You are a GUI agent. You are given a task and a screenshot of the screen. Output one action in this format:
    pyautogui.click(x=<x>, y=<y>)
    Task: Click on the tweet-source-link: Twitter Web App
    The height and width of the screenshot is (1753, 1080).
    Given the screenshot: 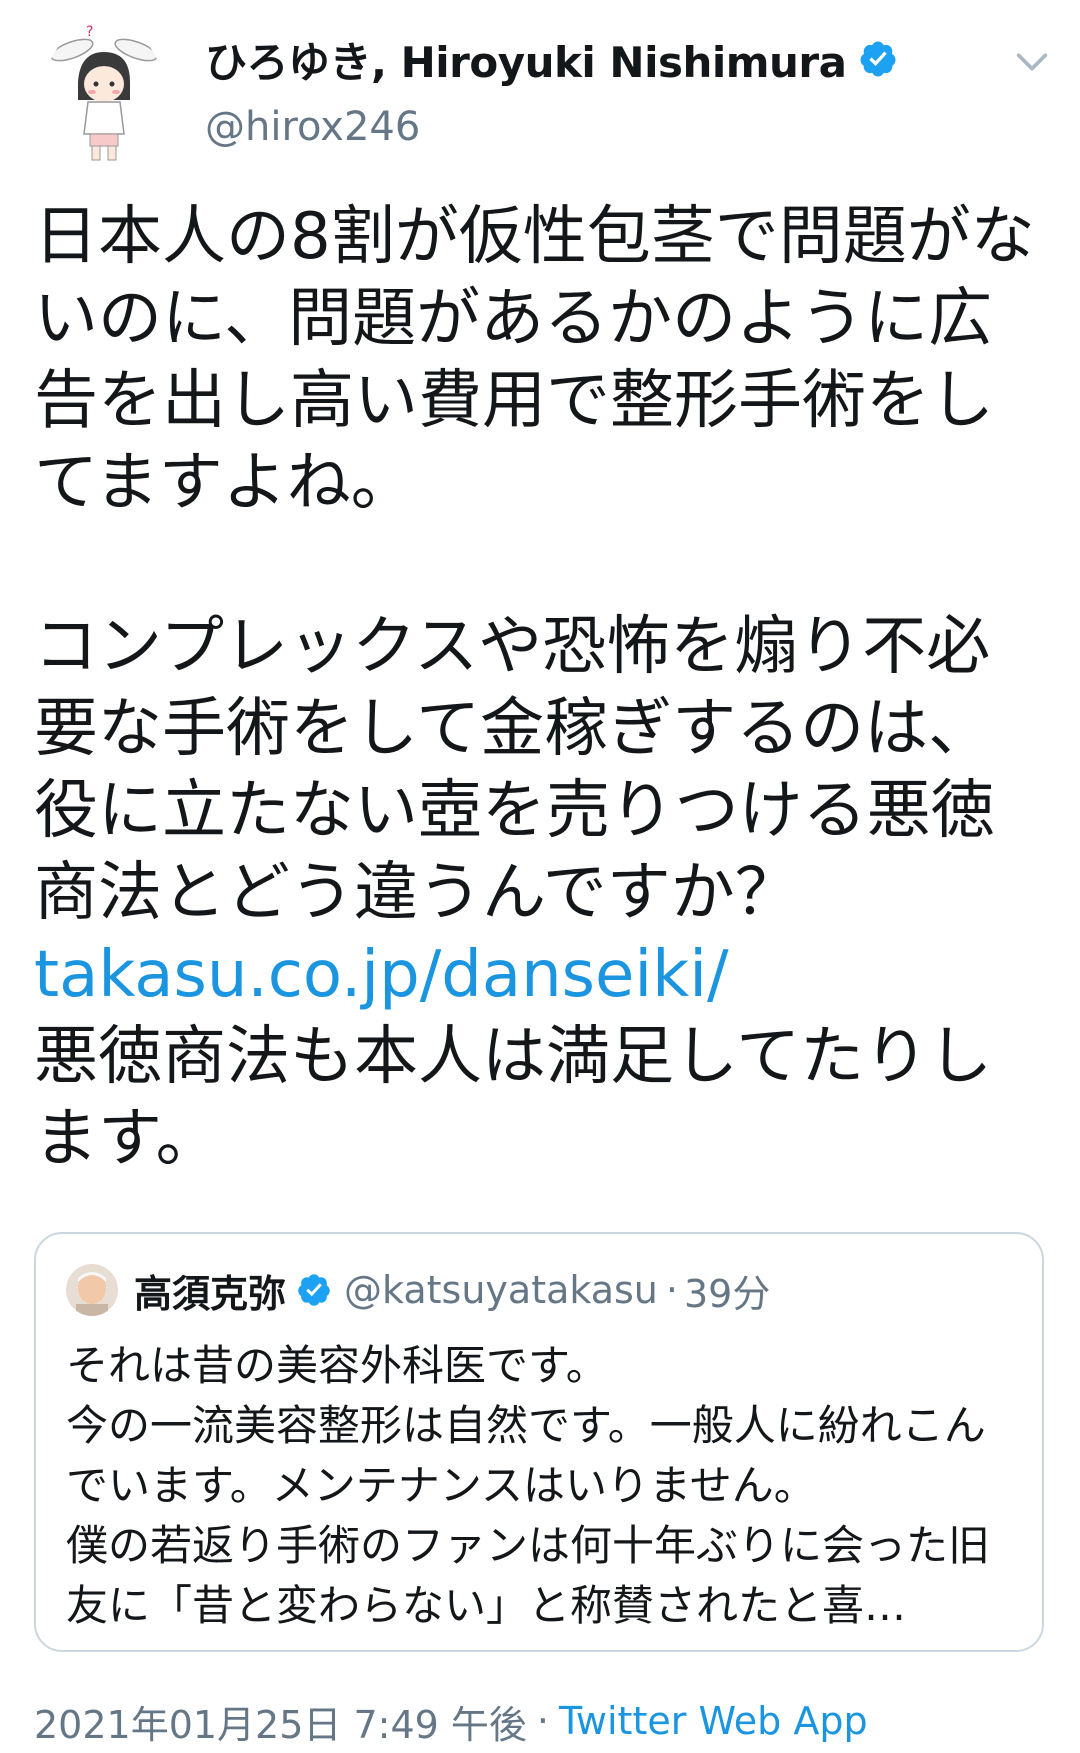 What is the action you would take?
    pyautogui.click(x=713, y=1721)
    